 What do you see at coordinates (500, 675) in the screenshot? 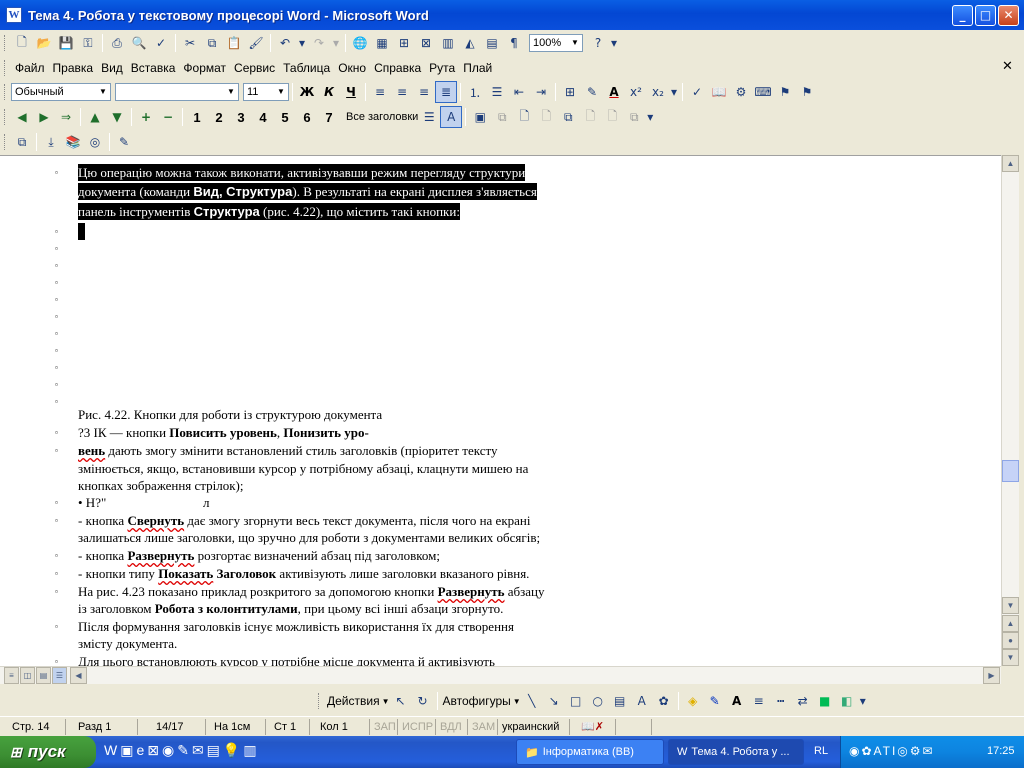
I see `horizontal-scrollbar: ≡ ◫ ▤ ☰ ◀ ▶` at bounding box center [500, 675].